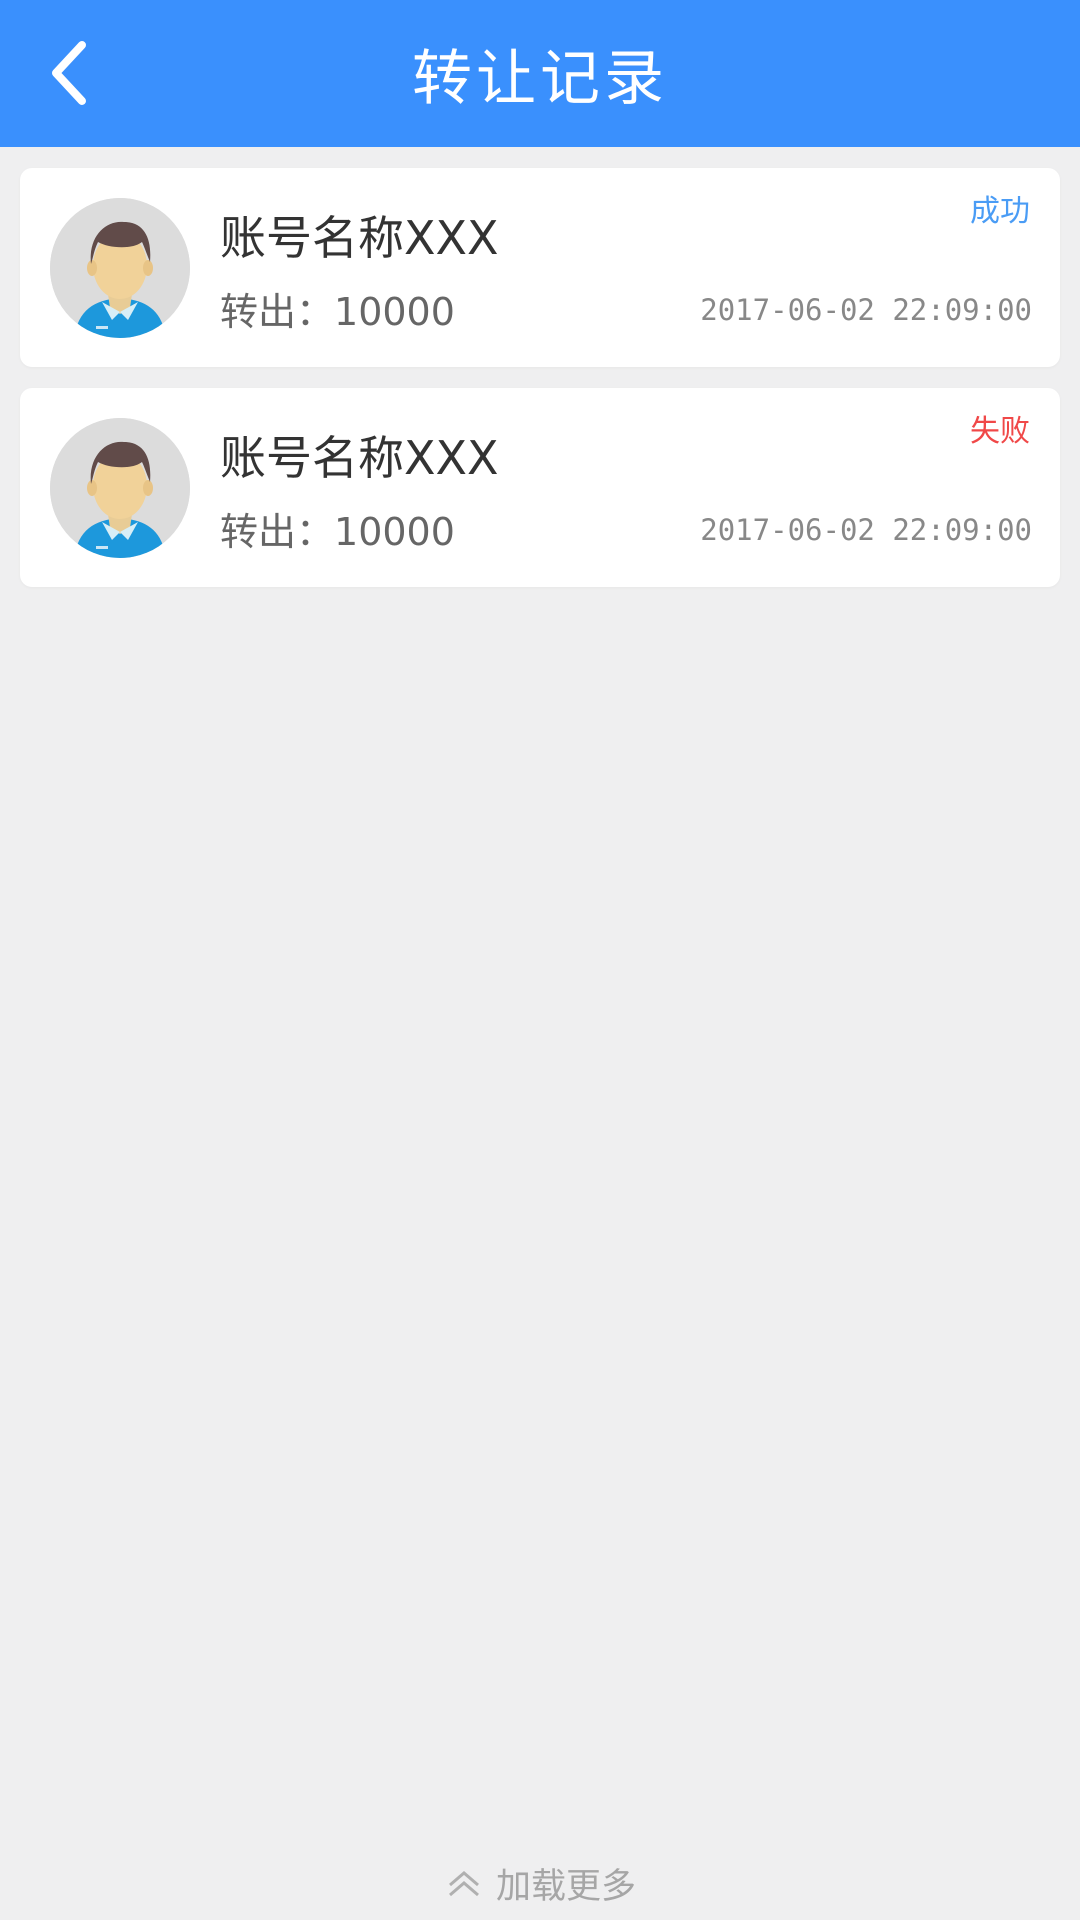  Describe the element at coordinates (464, 1884) in the screenshot. I see `double-chevron-up-icon` at that location.